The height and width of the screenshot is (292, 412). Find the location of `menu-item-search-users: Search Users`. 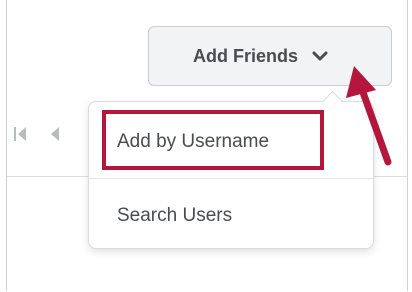

menu-item-search-users: Search Users is located at coordinates (231, 216).